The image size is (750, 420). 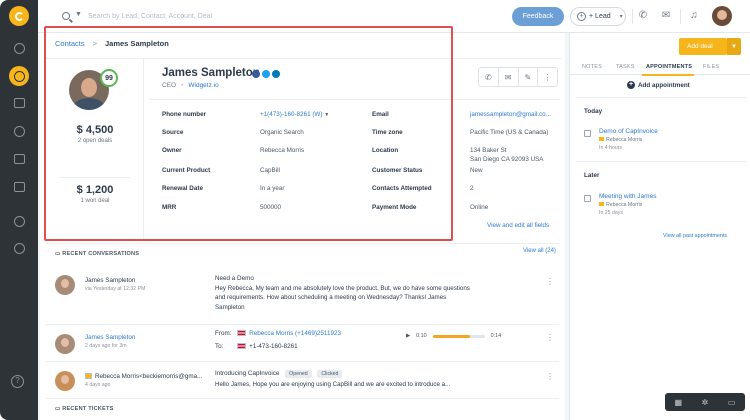 I want to click on view-all-fields-link: View and edit all fields, so click(x=518, y=225).